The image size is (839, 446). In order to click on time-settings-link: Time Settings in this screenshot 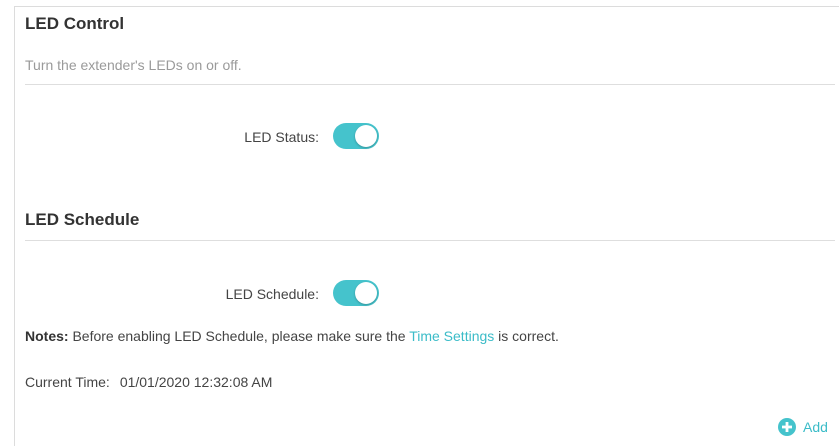, I will do `click(451, 336)`.